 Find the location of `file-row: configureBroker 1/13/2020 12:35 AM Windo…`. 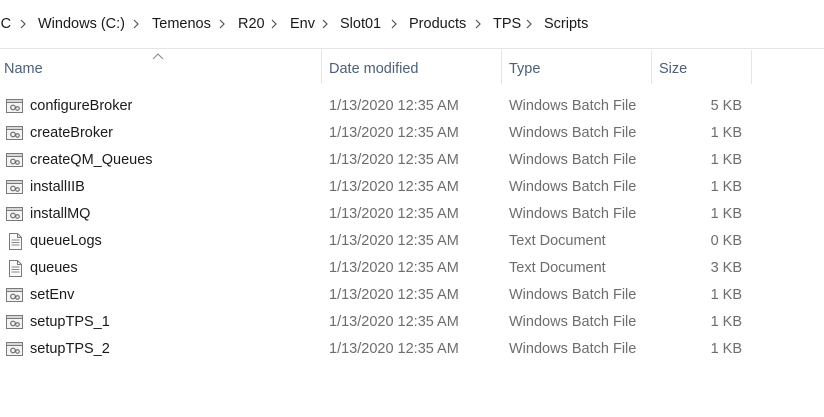

file-row: configureBroker 1/13/2020 12:35 AM Windo… is located at coordinates (380, 106).